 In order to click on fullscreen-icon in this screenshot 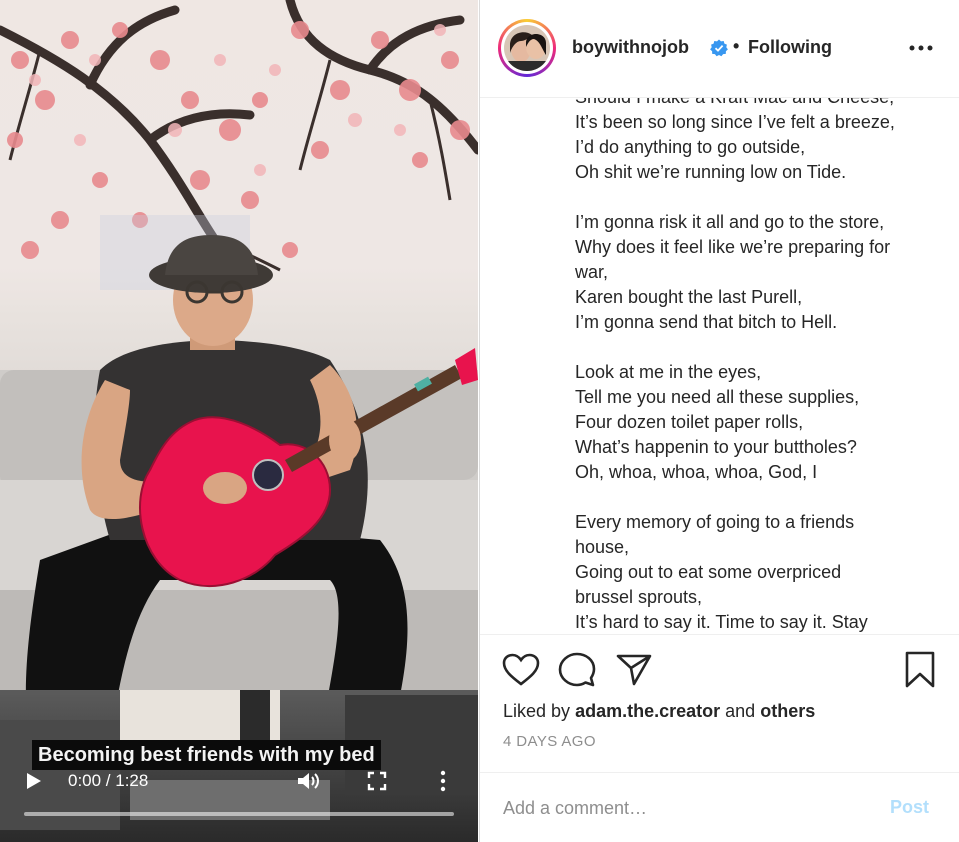, I will do `click(377, 781)`.